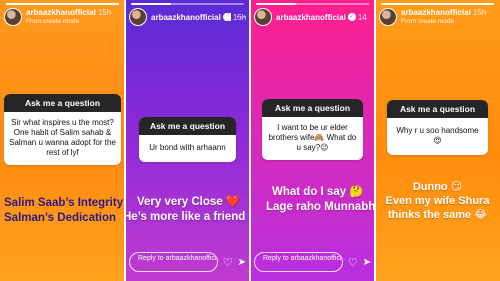 The image size is (500, 281). Describe the element at coordinates (228, 17) in the screenshot. I see `pause-icon` at that location.